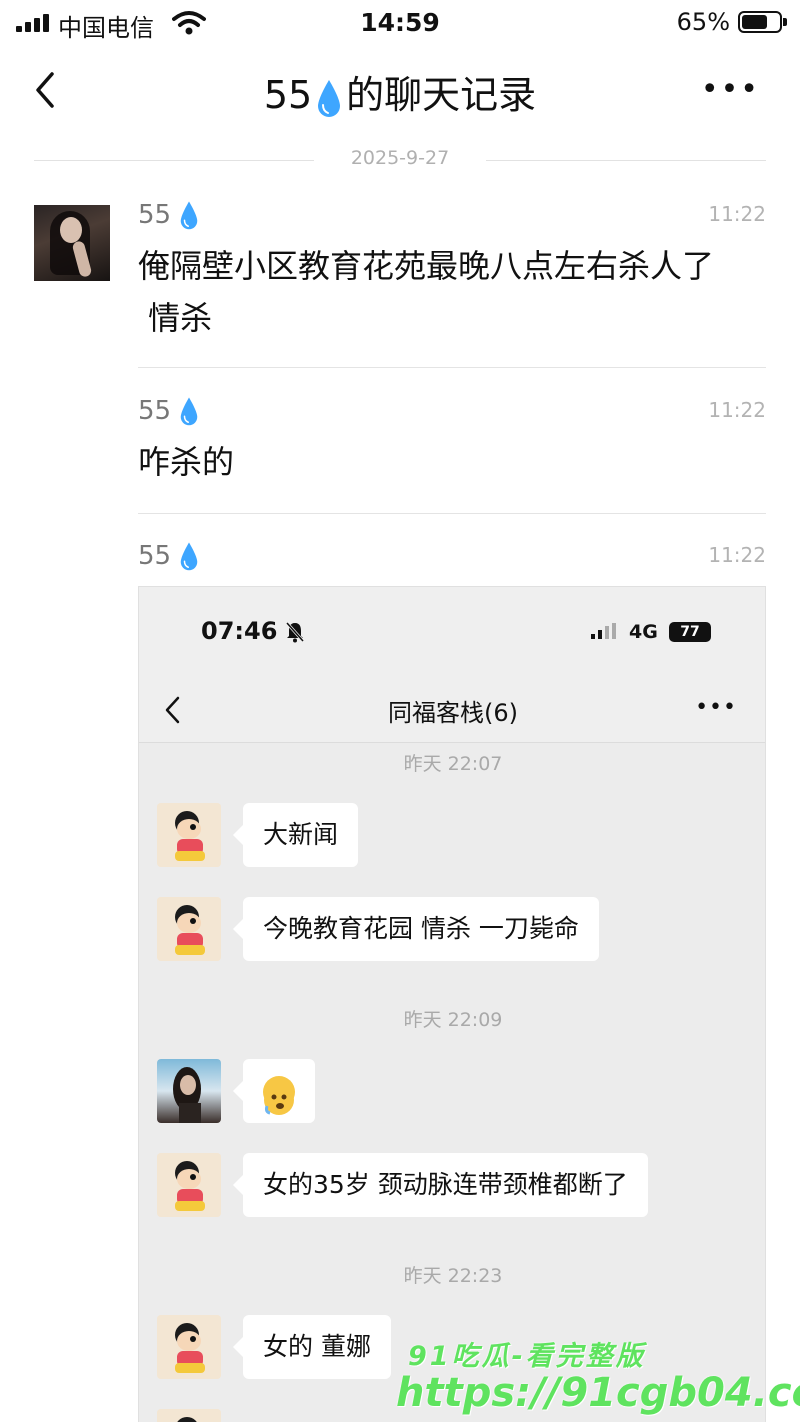 The height and width of the screenshot is (1422, 800). What do you see at coordinates (452, 446) in the screenshot?
I see `message-item: 55 11:22 咋杀的` at bounding box center [452, 446].